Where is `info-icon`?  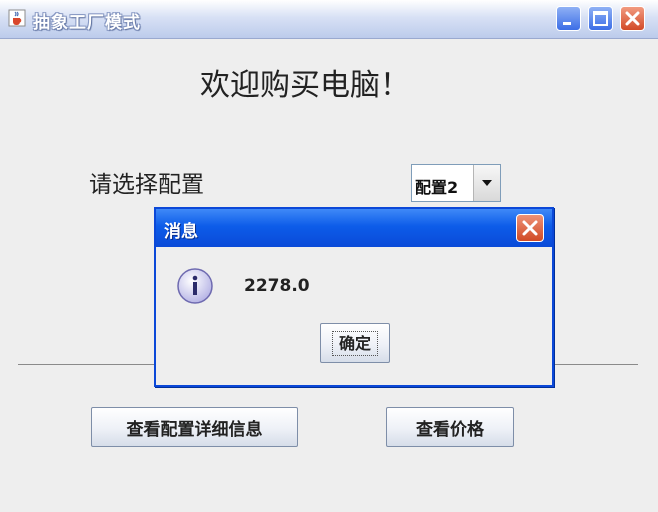 info-icon is located at coordinates (196, 289).